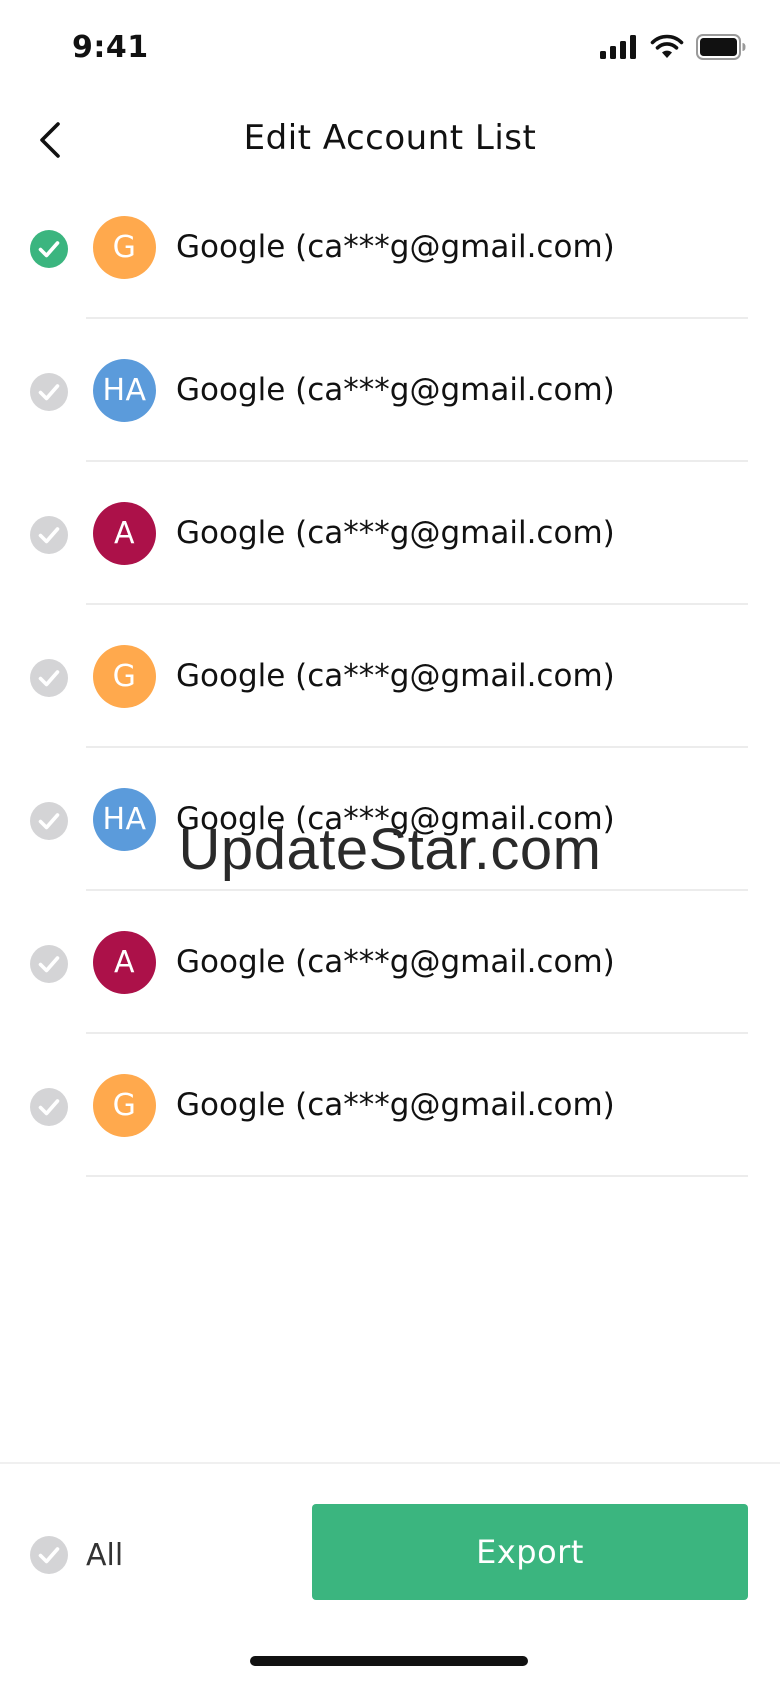 Image resolution: width=780 pixels, height=1690 pixels. Describe the element at coordinates (49, 249) in the screenshot. I see `check-circle-selected-icon` at that location.